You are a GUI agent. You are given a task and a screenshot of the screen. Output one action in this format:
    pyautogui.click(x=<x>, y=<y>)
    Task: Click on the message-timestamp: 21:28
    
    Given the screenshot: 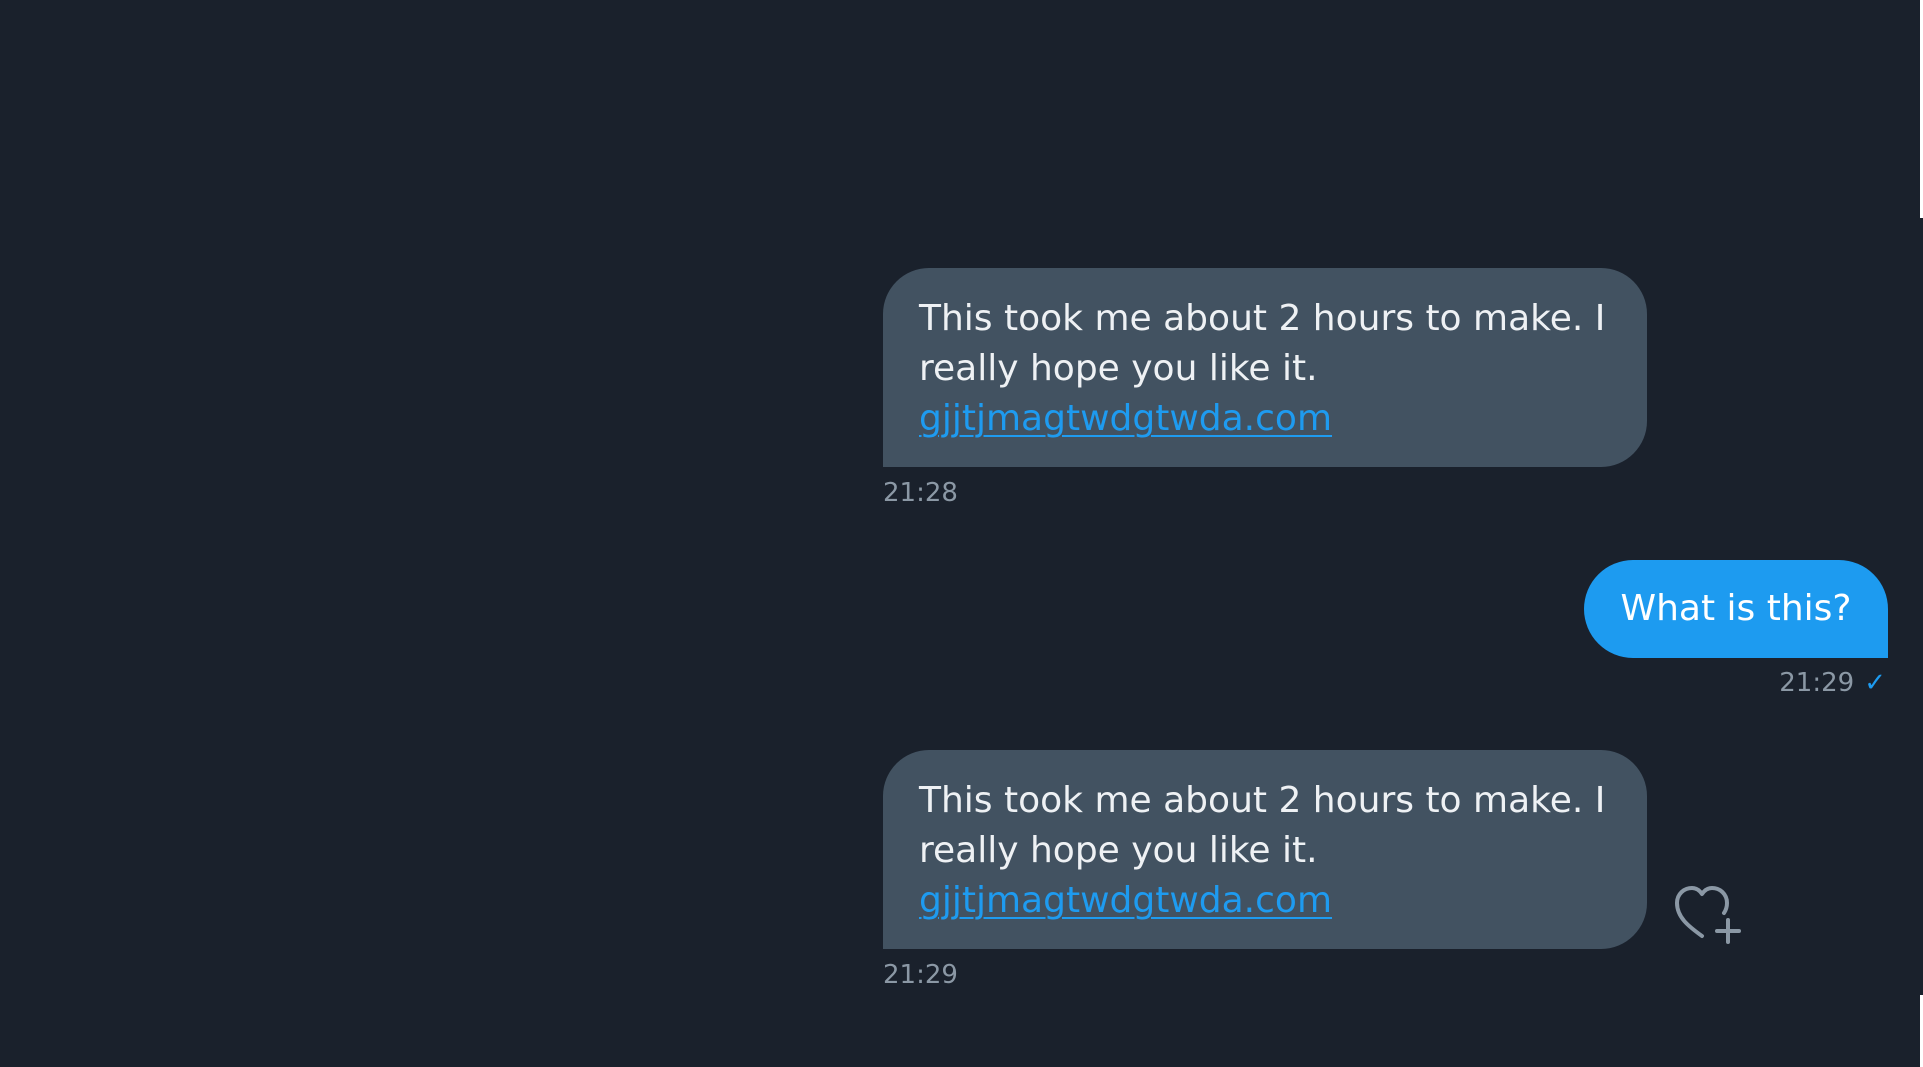 What is the action you would take?
    pyautogui.click(x=920, y=493)
    